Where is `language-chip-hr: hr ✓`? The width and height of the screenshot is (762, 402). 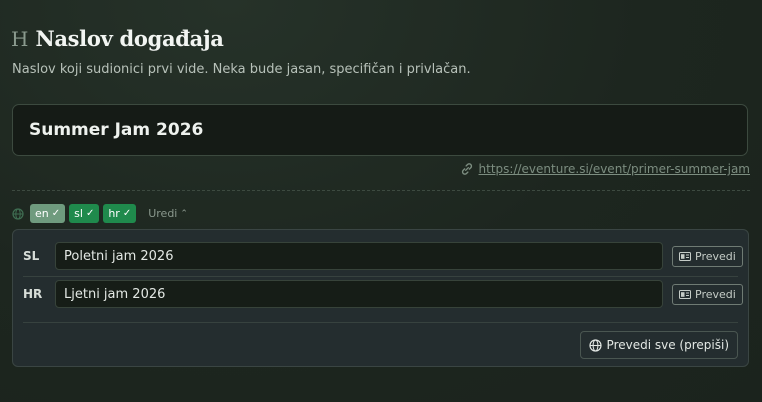
language-chip-hr: hr ✓ is located at coordinates (120, 213).